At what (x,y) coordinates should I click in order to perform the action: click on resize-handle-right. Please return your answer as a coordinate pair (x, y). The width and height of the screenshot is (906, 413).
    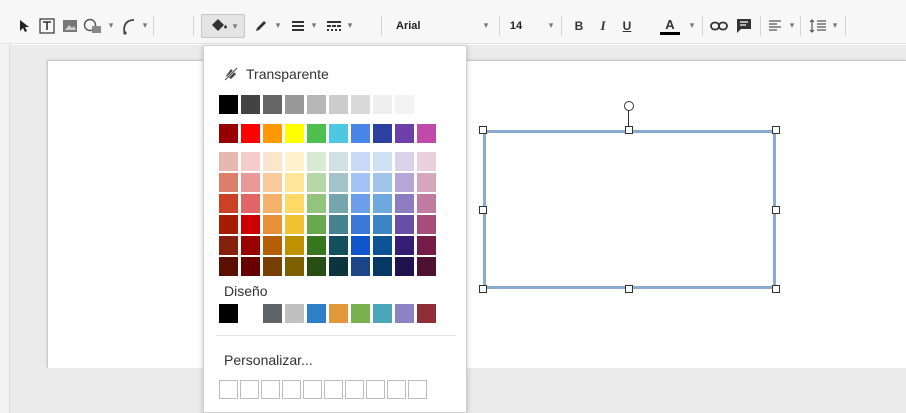
    Looking at the image, I should click on (776, 210).